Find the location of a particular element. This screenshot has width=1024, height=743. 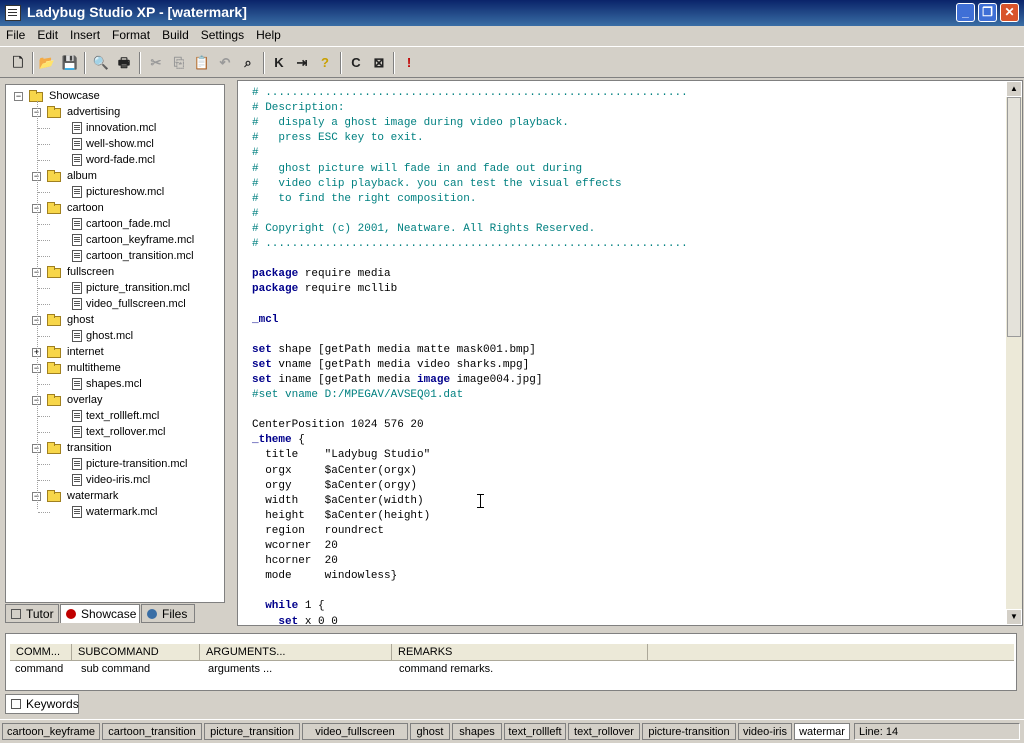

print-preview-icon: 🔍 is located at coordinates (101, 63).